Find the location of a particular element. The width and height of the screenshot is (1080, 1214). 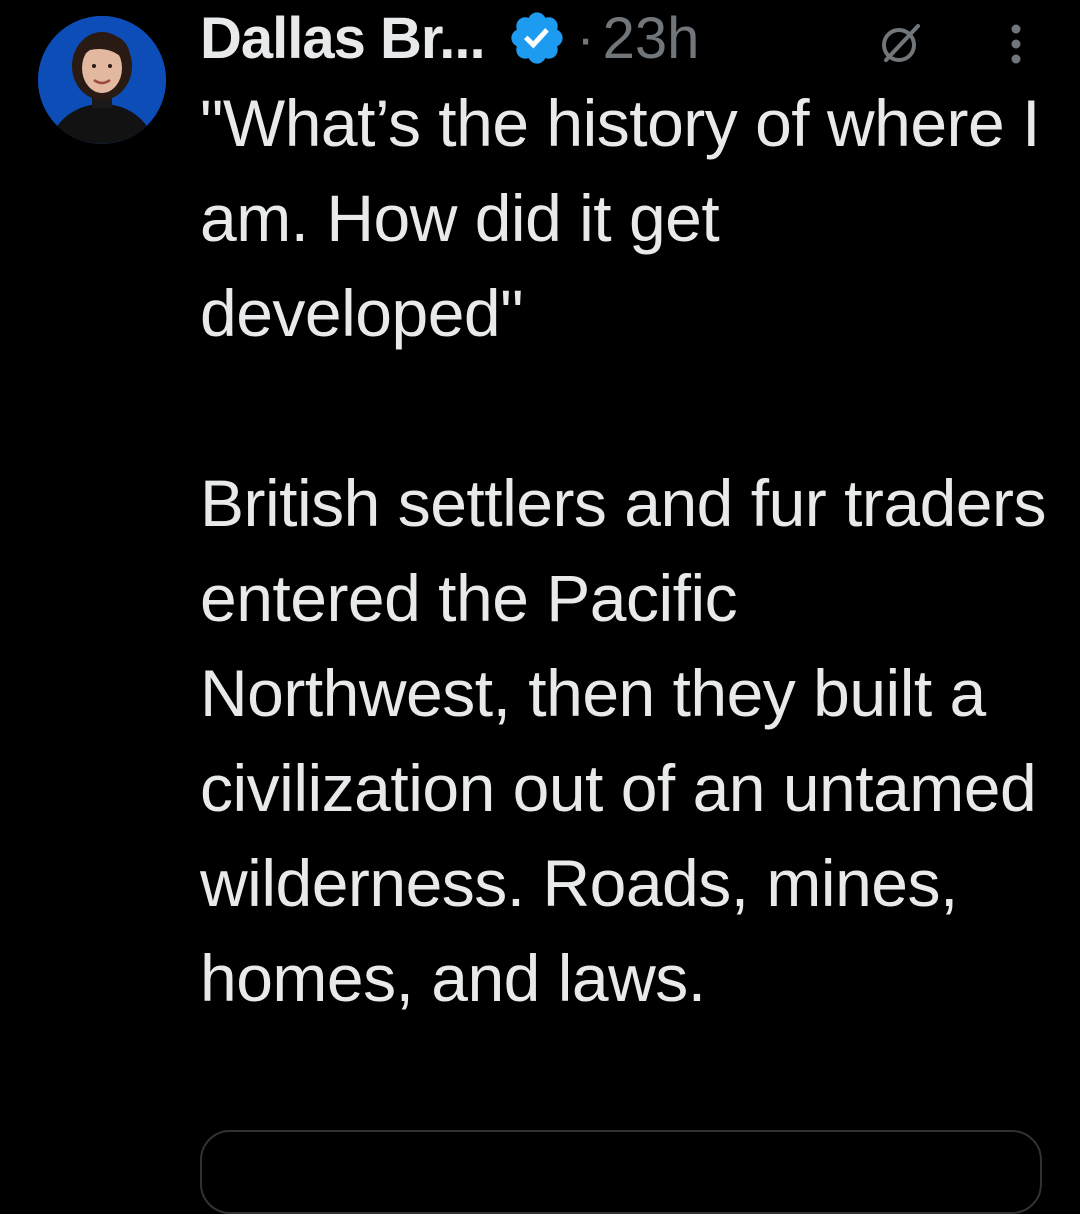

verified-badge-icon is located at coordinates (537, 38).